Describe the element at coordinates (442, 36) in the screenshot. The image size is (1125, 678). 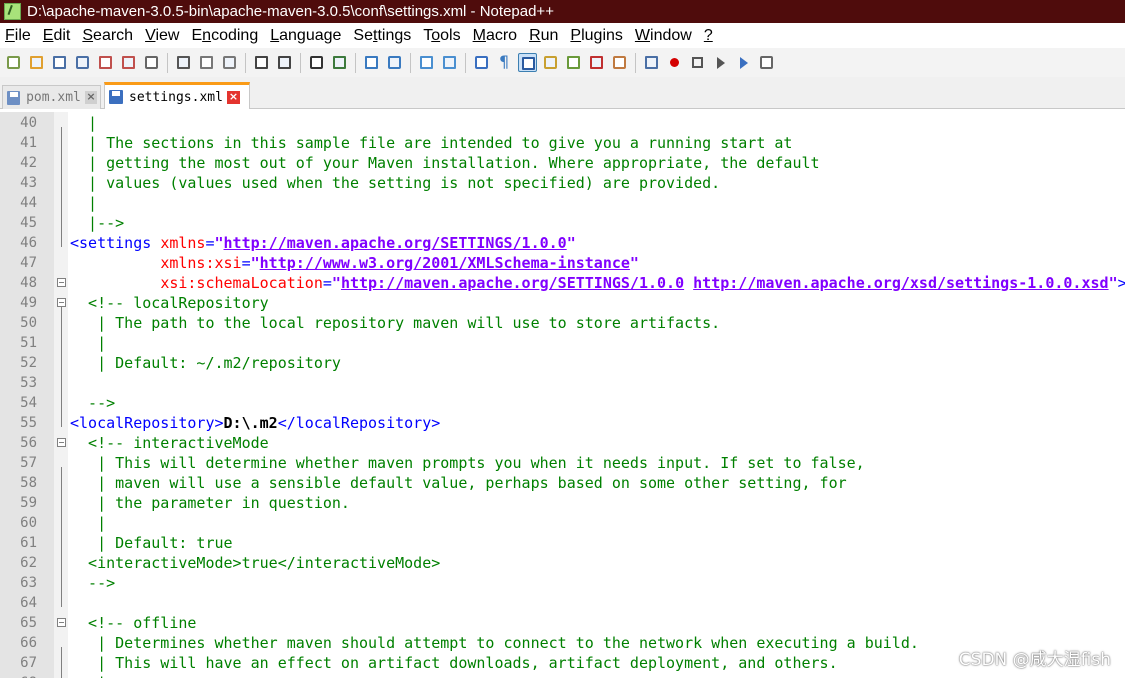
I see `menu-item: Tools` at that location.